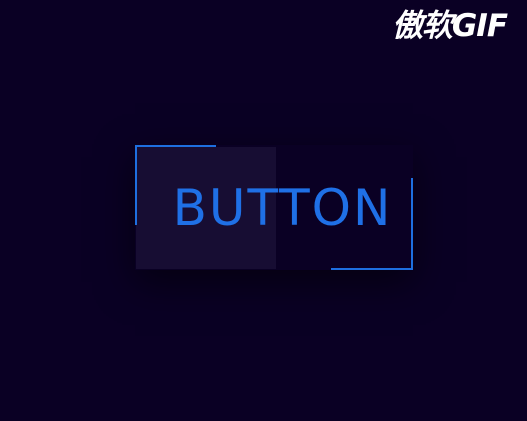 The width and height of the screenshot is (527, 421). What do you see at coordinates (449, 26) in the screenshot?
I see `watermark-logo: 傲软GIF` at bounding box center [449, 26].